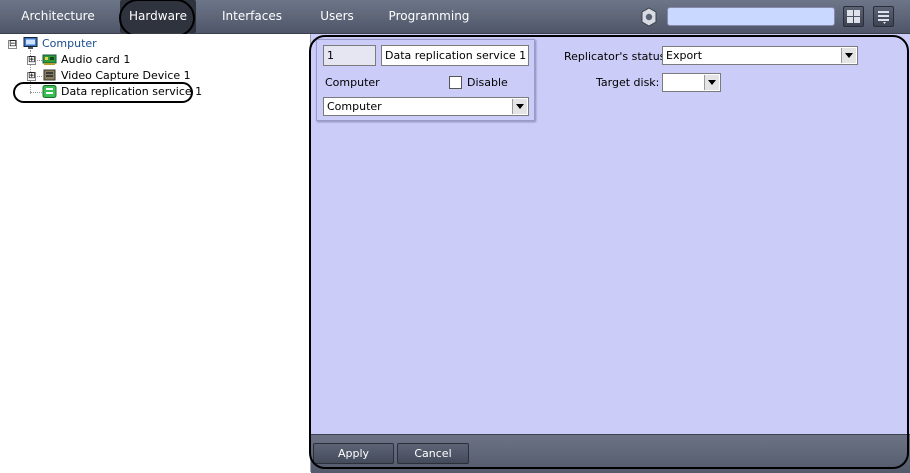 The height and width of the screenshot is (473, 910). Describe the element at coordinates (49, 75) in the screenshot. I see `capture-device-icon` at that location.